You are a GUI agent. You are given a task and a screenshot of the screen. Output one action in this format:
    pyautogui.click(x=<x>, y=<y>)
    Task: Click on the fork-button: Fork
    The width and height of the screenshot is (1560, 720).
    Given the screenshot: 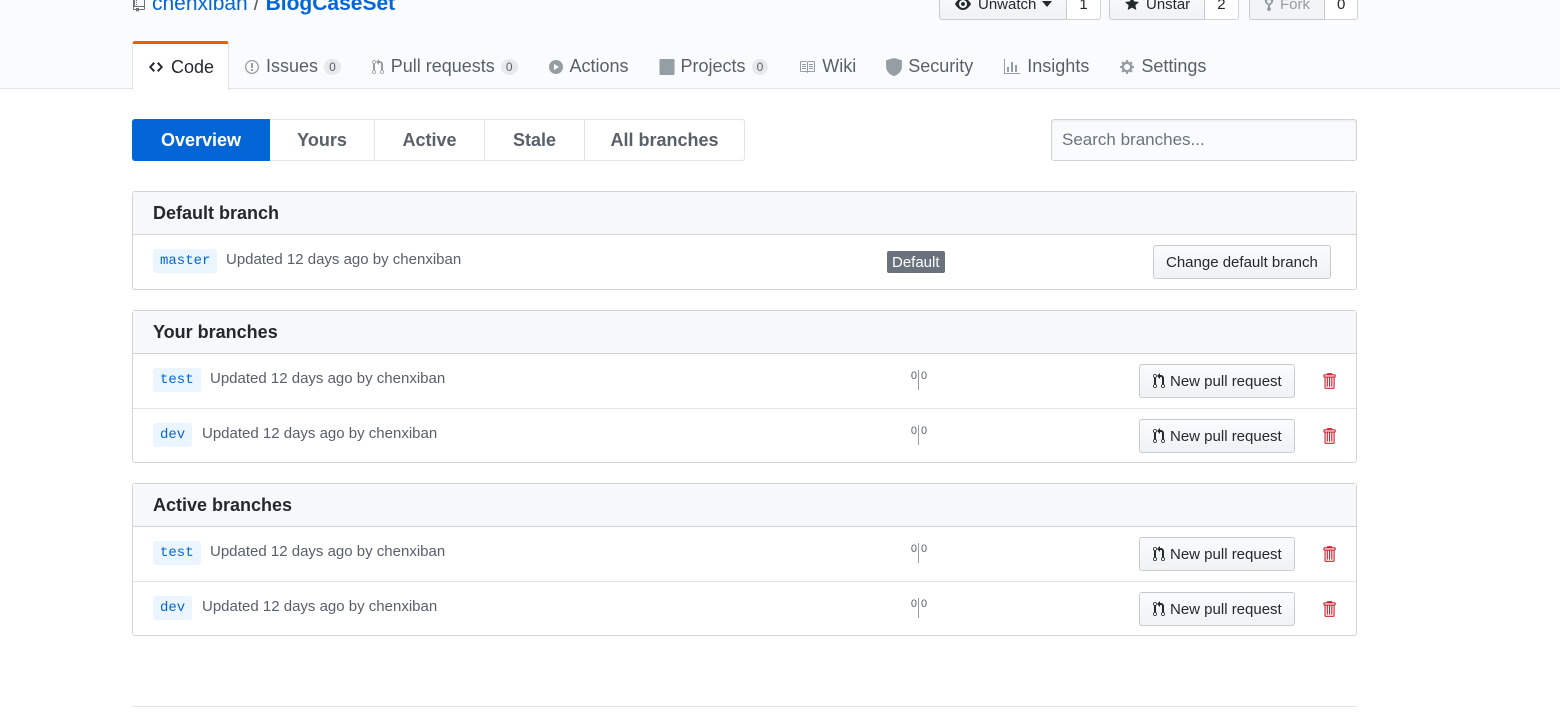 What is the action you would take?
    pyautogui.click(x=1287, y=10)
    